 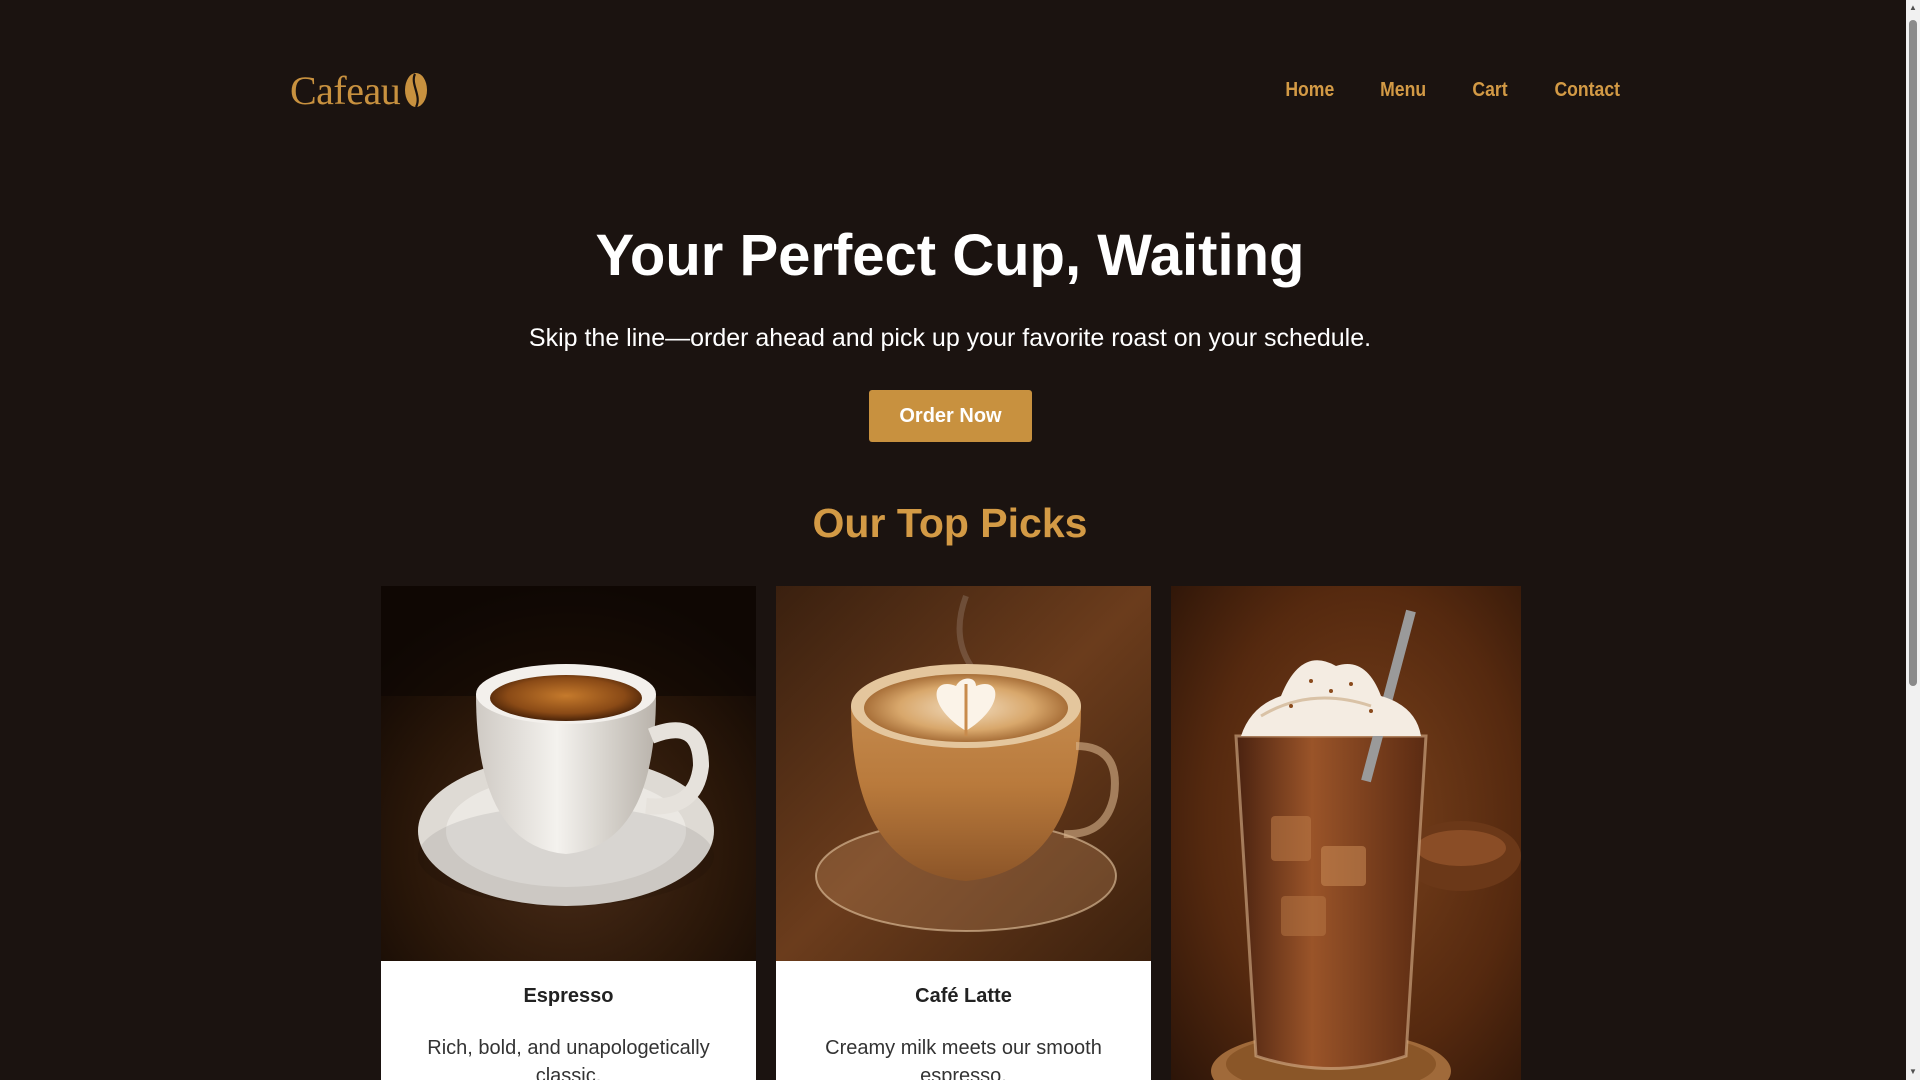 I want to click on nav-contact-link: Contact, so click(x=1587, y=90).